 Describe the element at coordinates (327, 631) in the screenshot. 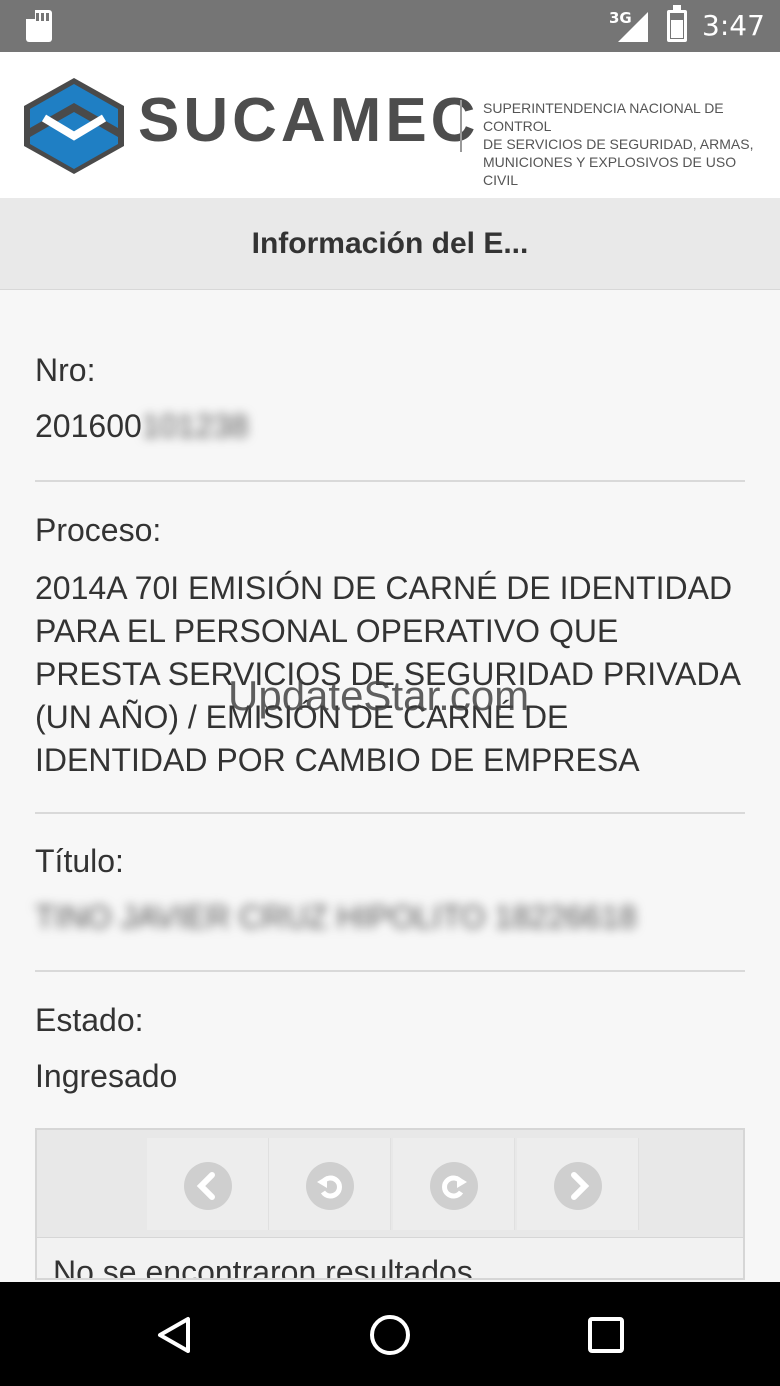

I see `proceso-line: PARA EL PERSONAL OPERATIVO QUE` at that location.